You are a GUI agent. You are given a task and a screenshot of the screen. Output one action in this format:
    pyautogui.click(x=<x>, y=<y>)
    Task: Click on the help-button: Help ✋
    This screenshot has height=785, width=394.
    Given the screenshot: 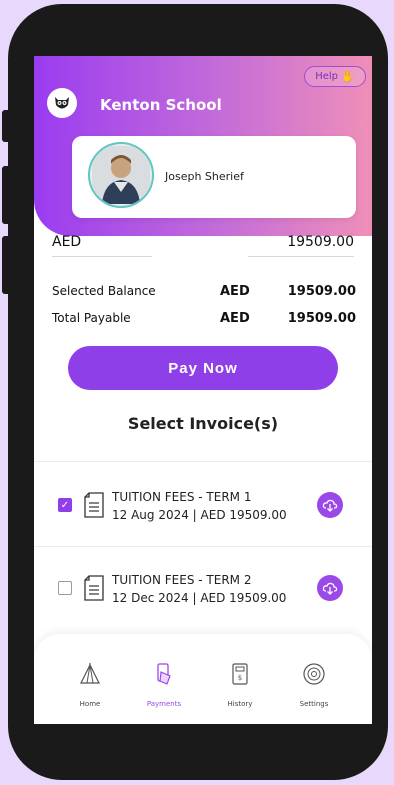 What is the action you would take?
    pyautogui.click(x=335, y=76)
    